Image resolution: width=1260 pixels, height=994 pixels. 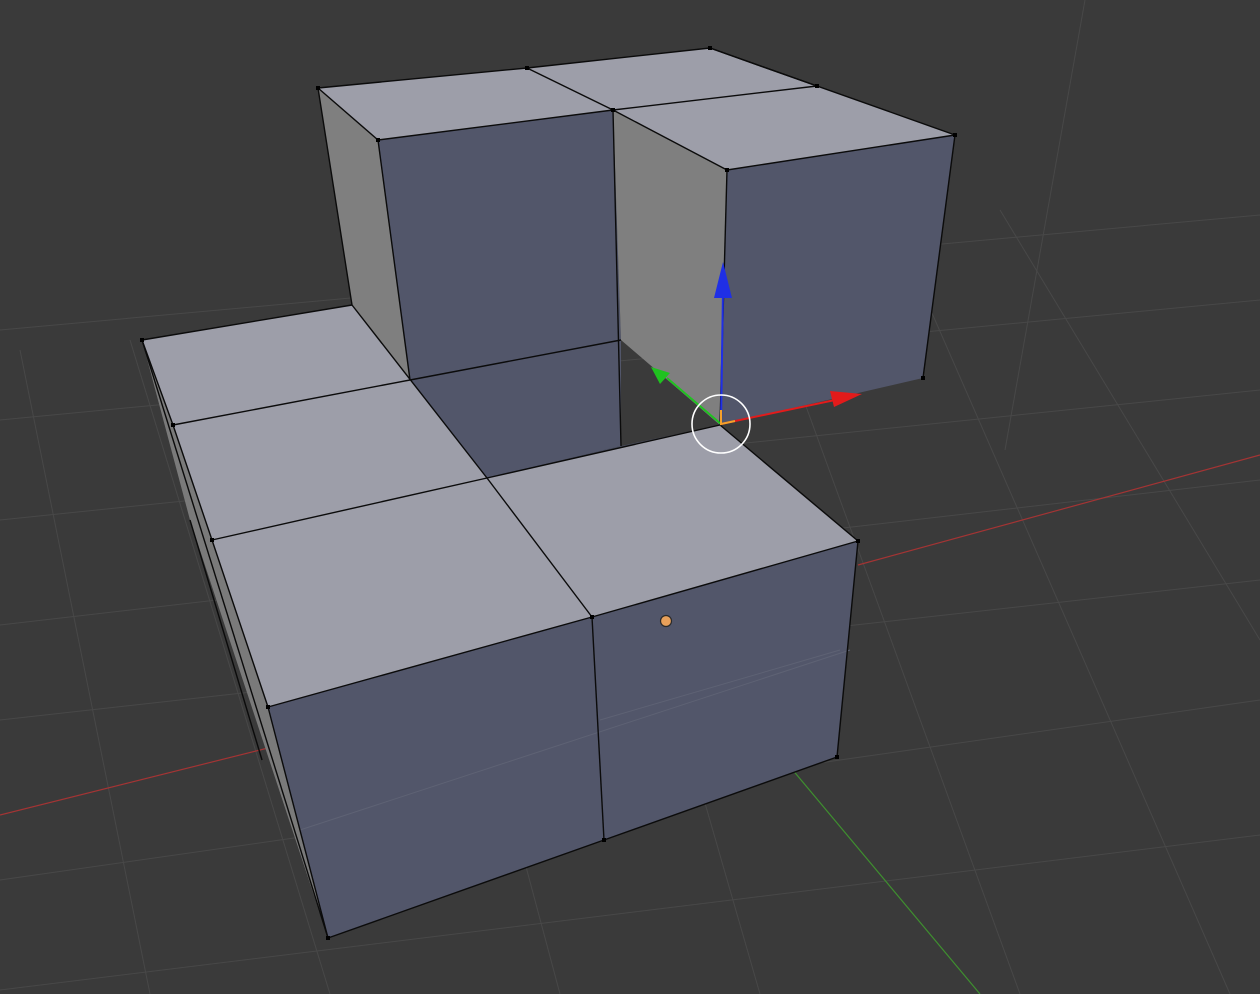 What do you see at coordinates (499, 245) in the screenshot?
I see `back-left-cube-front-face` at bounding box center [499, 245].